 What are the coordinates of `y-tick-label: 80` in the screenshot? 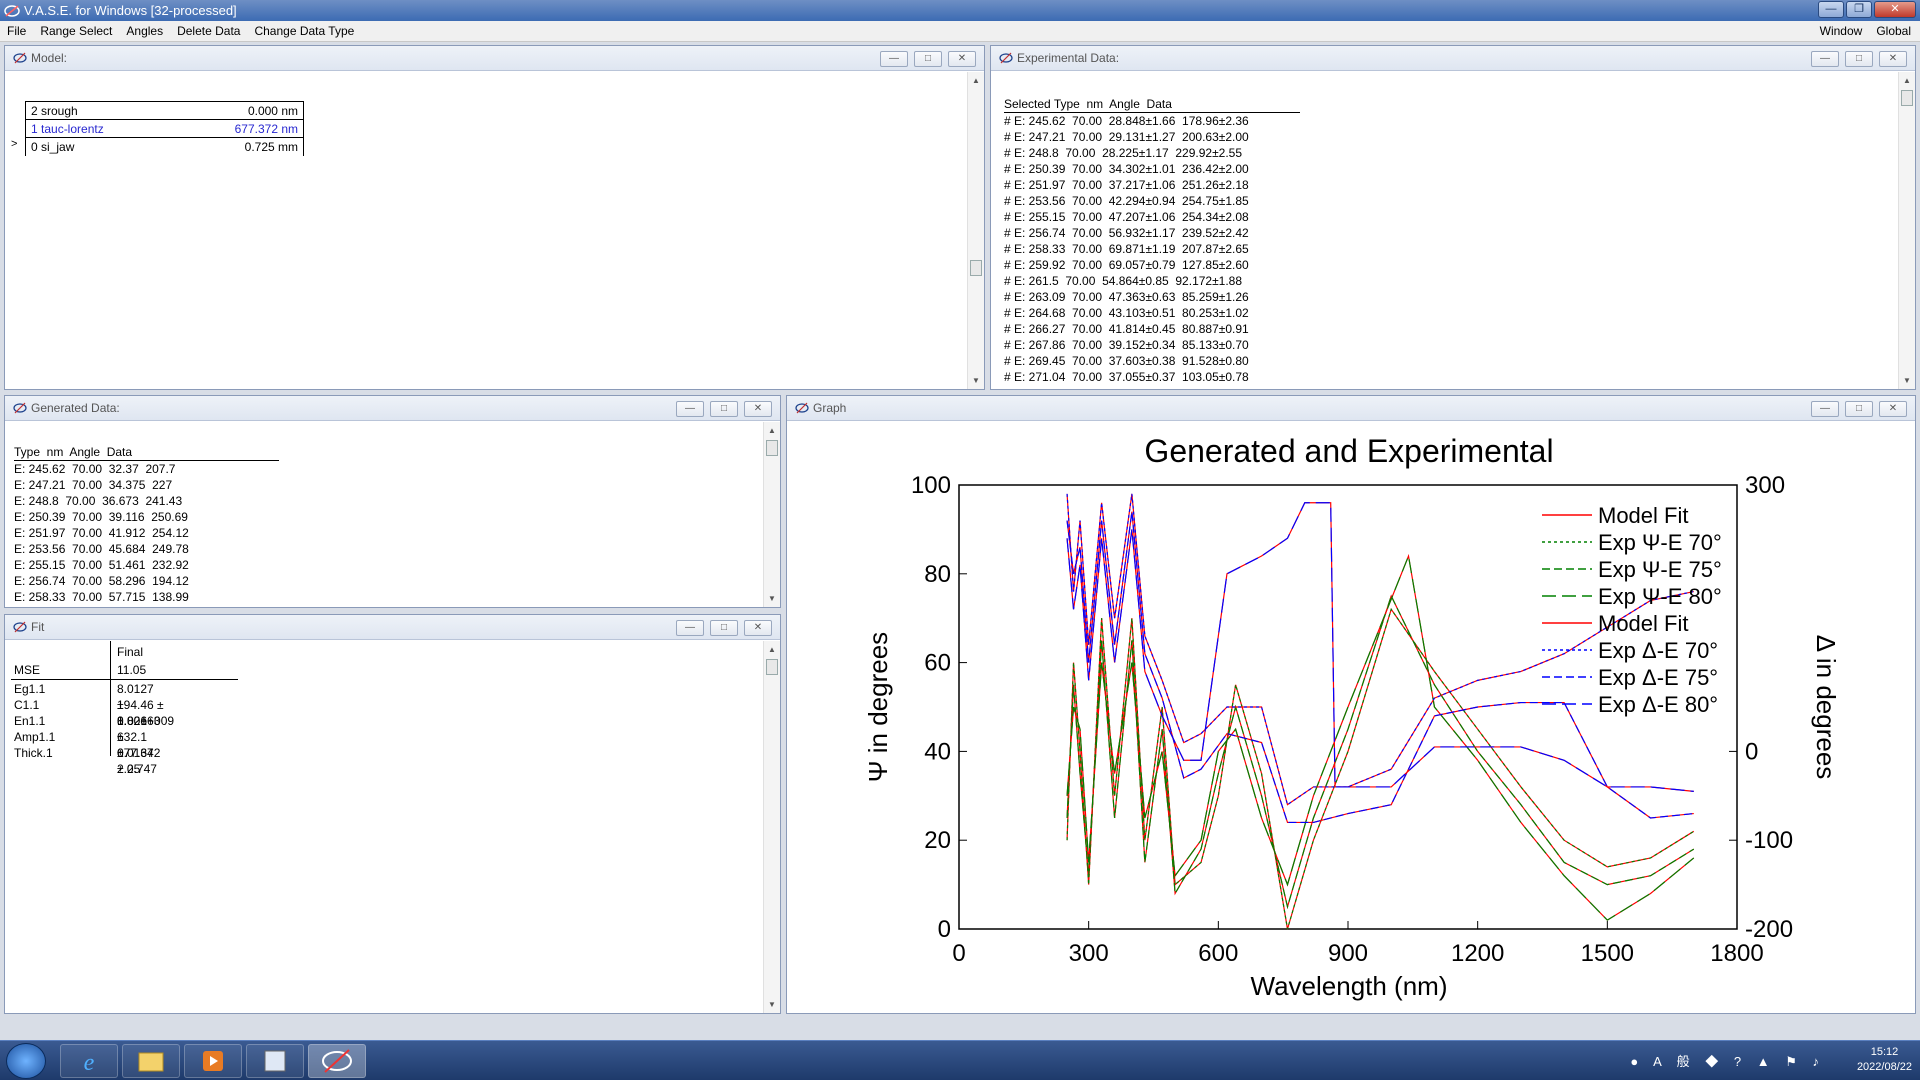 It's located at (937, 574).